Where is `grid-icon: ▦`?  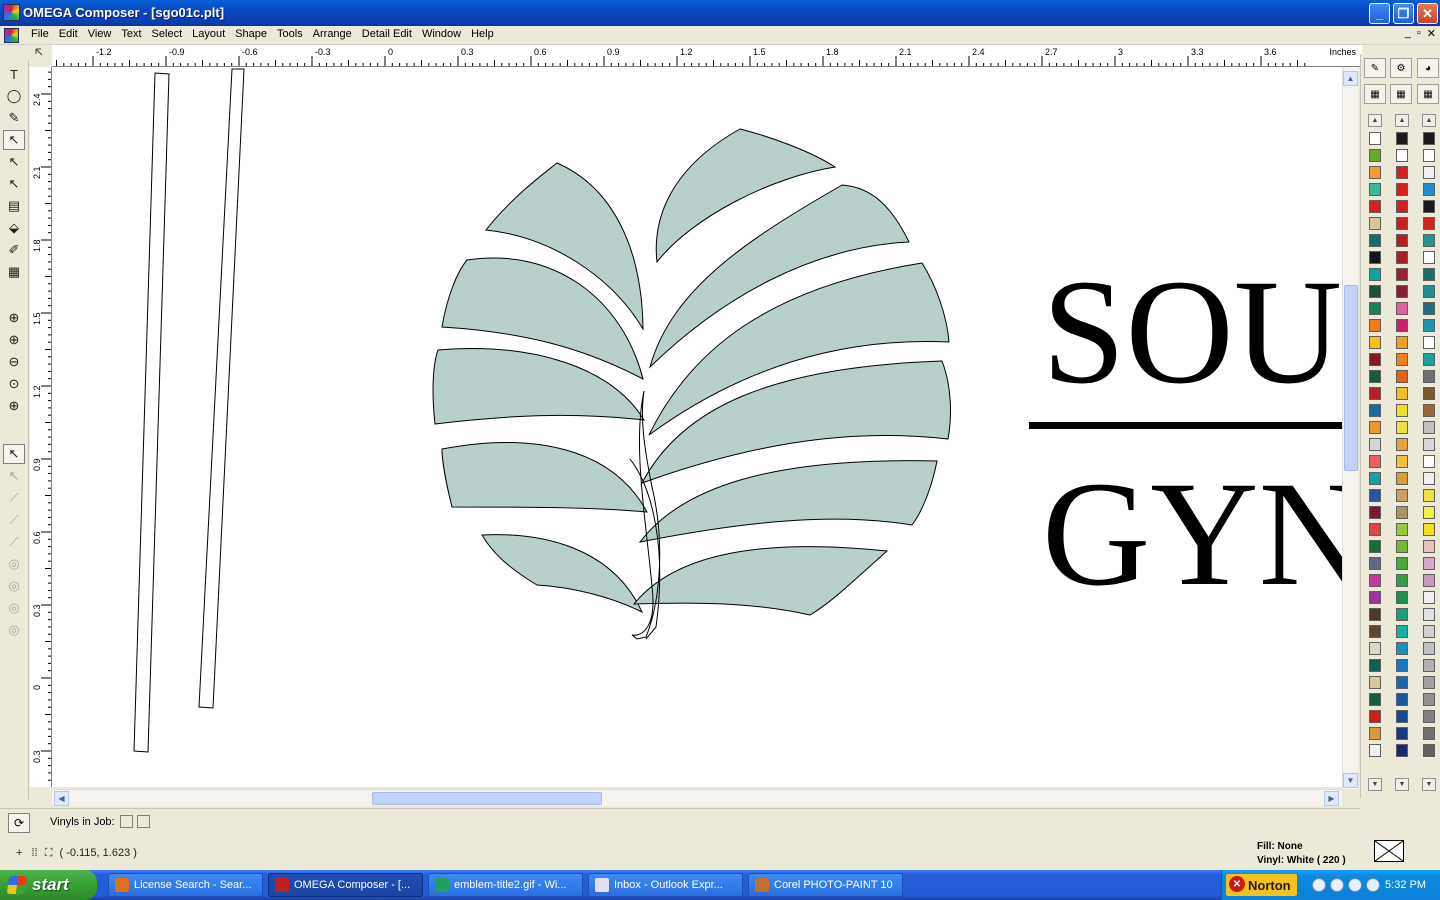
grid-icon: ▦ is located at coordinates (14, 272).